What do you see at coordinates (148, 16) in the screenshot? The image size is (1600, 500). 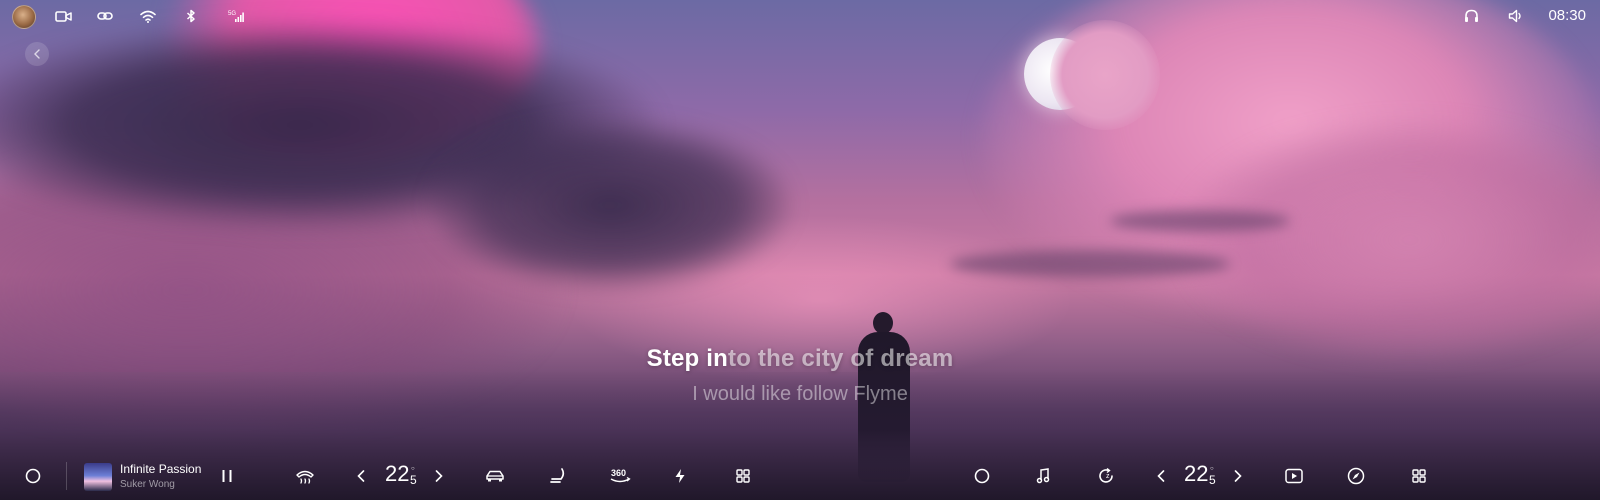 I see `wifi-icon` at bounding box center [148, 16].